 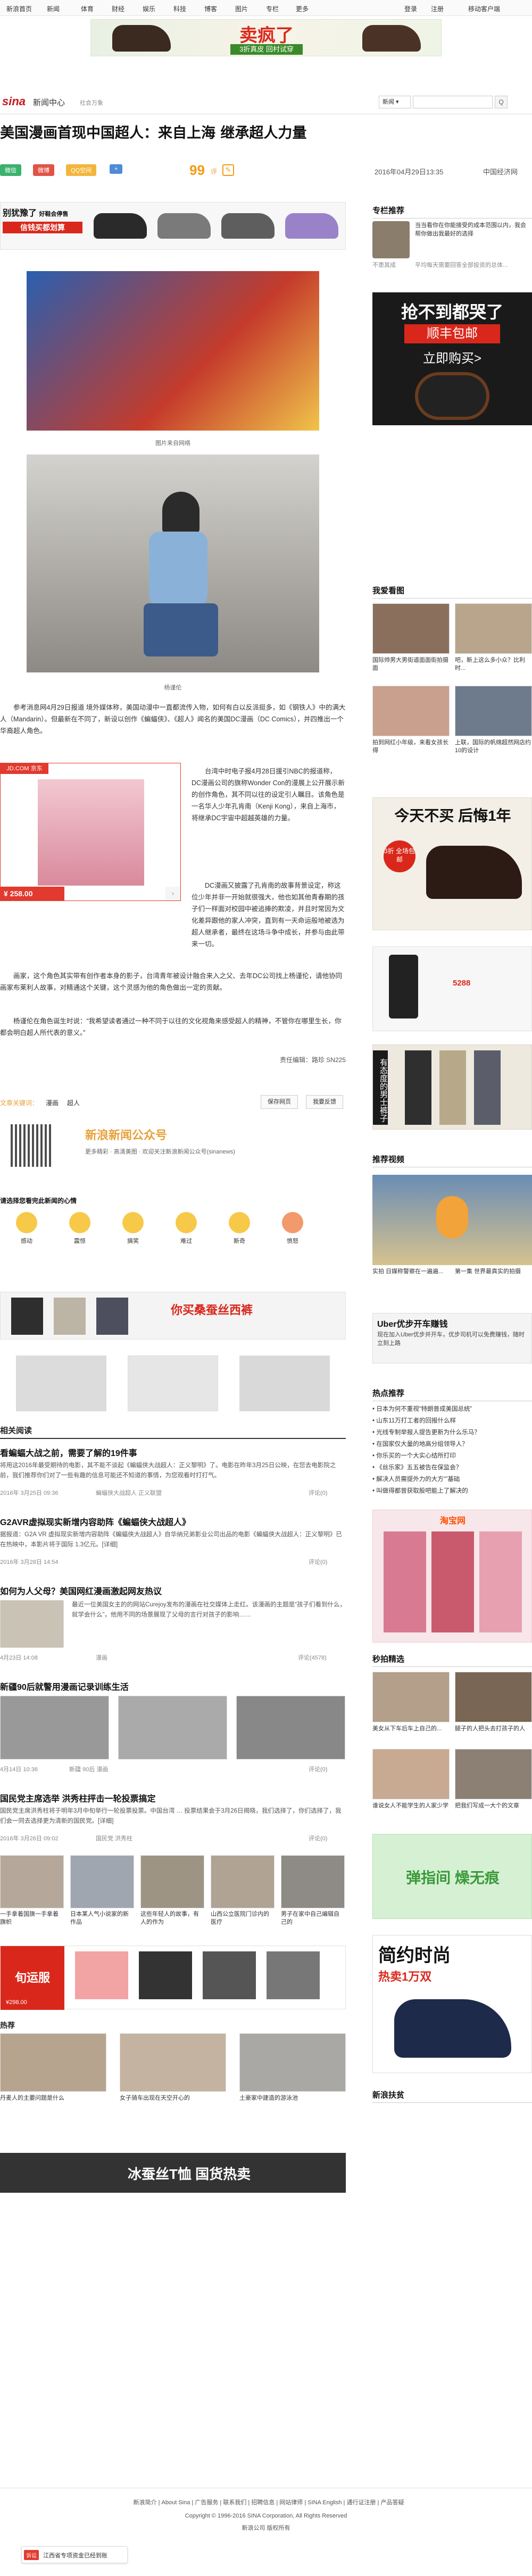 I want to click on footer-link-9: 产品答疑, so click(x=392, y=2502).